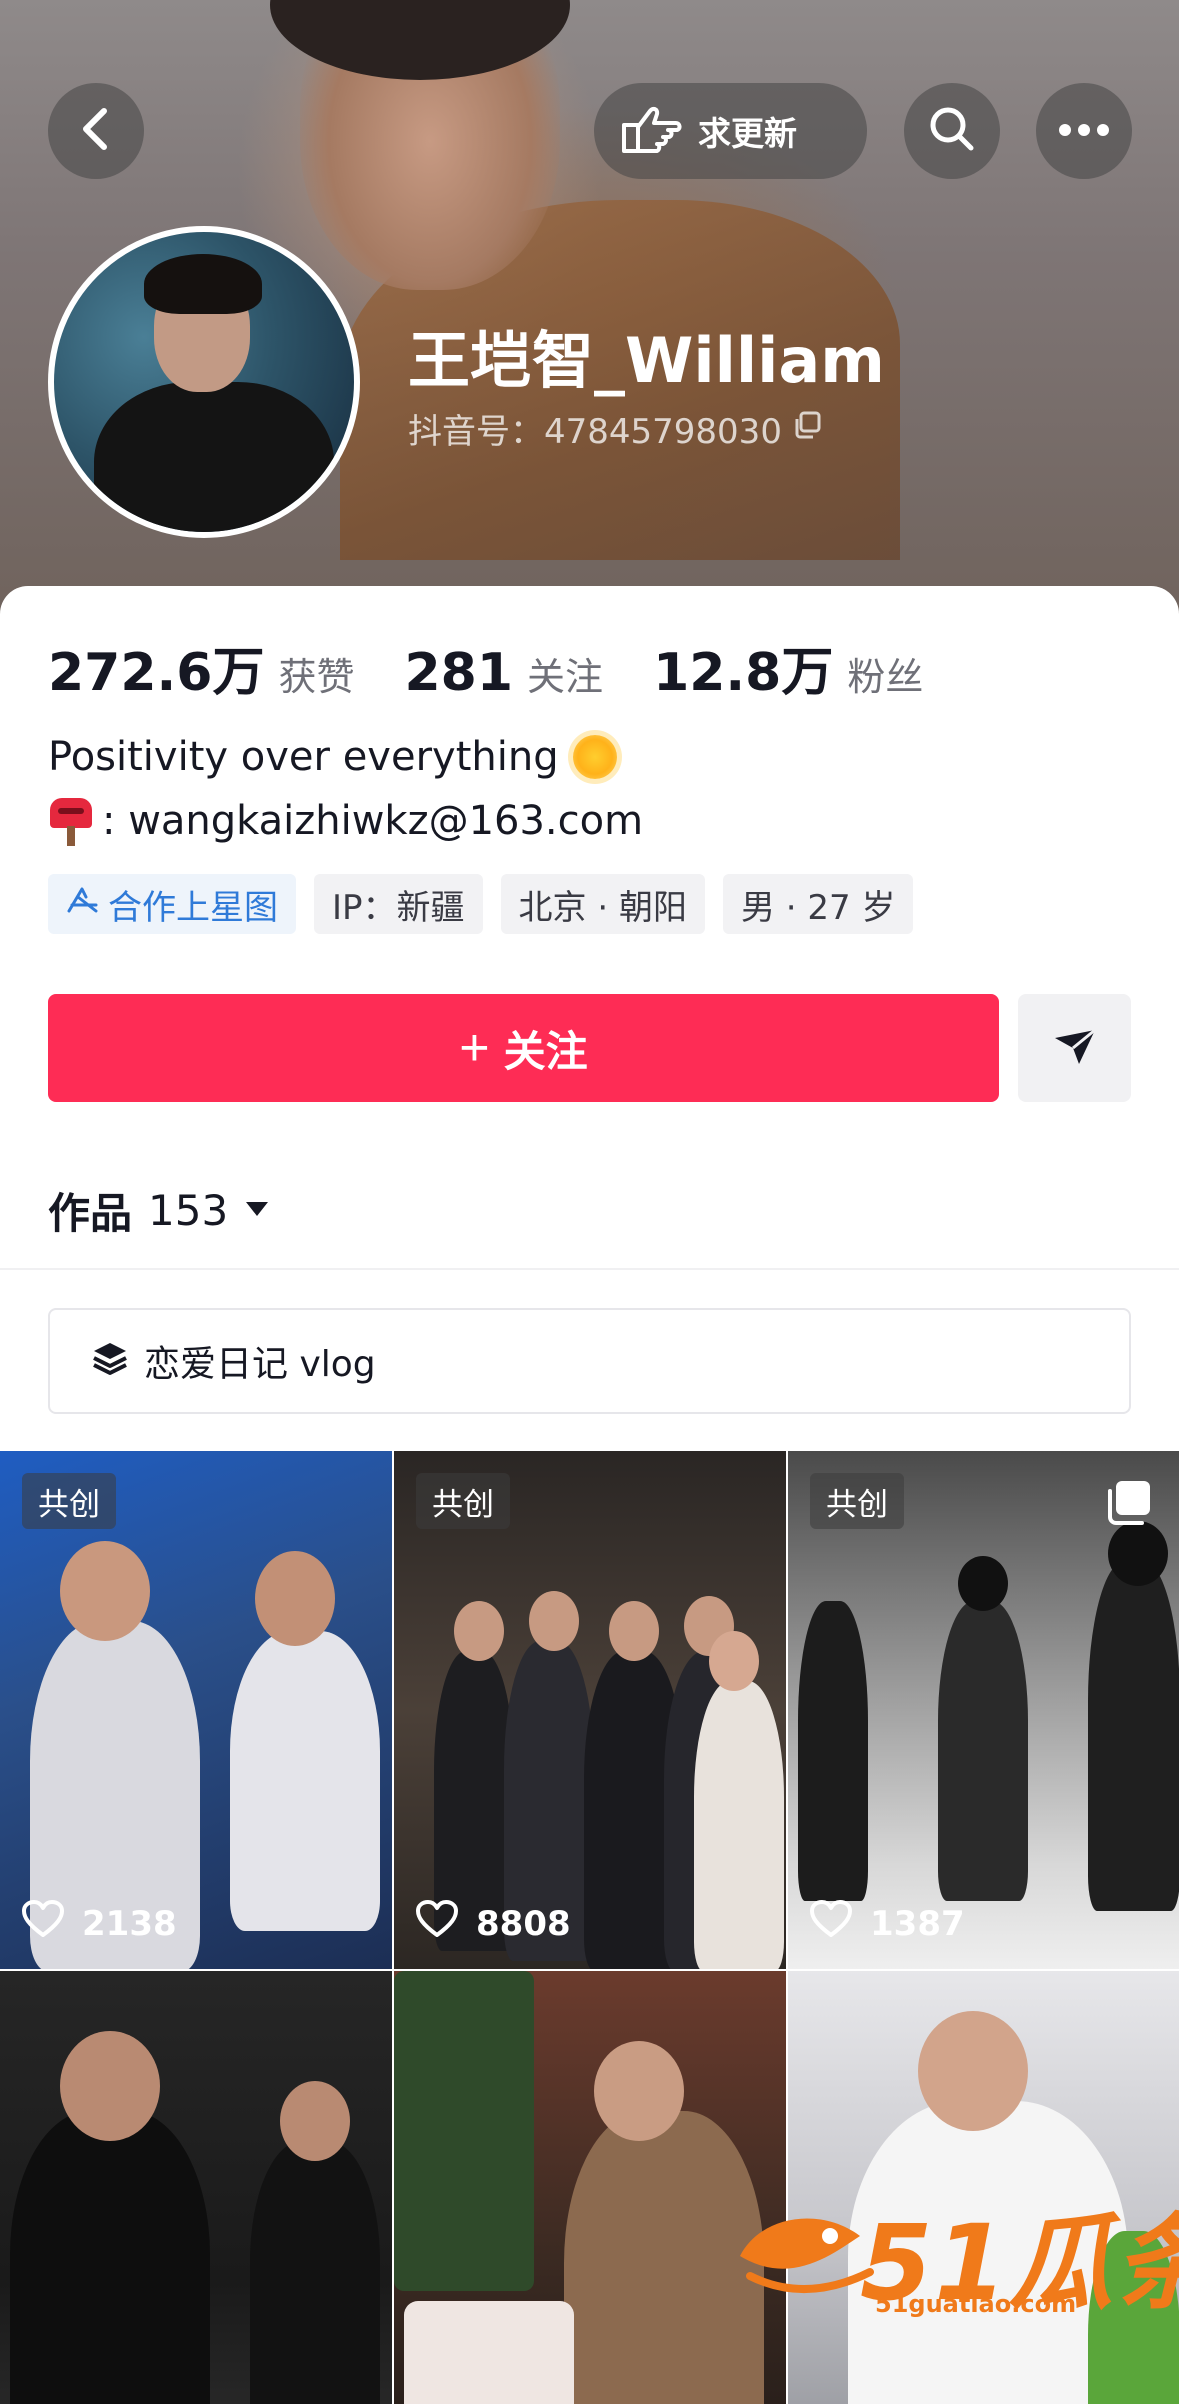  I want to click on video-likes: 8808, so click(493, 1923).